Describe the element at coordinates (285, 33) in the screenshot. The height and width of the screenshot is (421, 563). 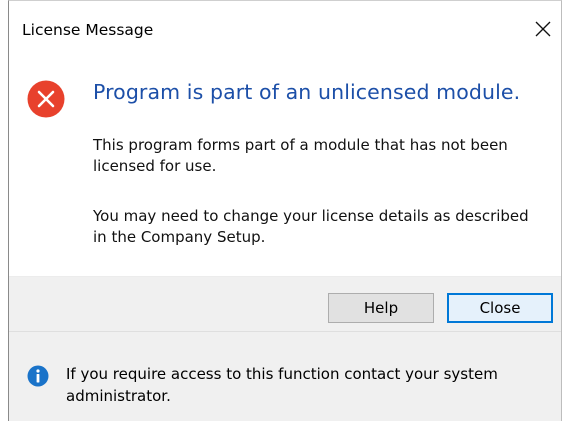
I see `title-bar: License Message` at that location.